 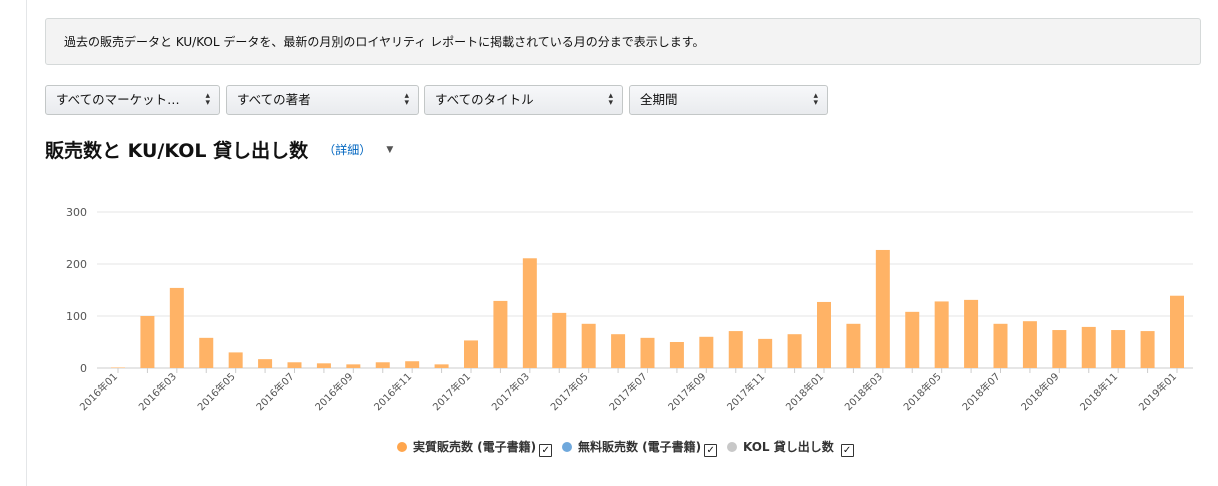 I want to click on detail-link: （詳細）, so click(x=347, y=150).